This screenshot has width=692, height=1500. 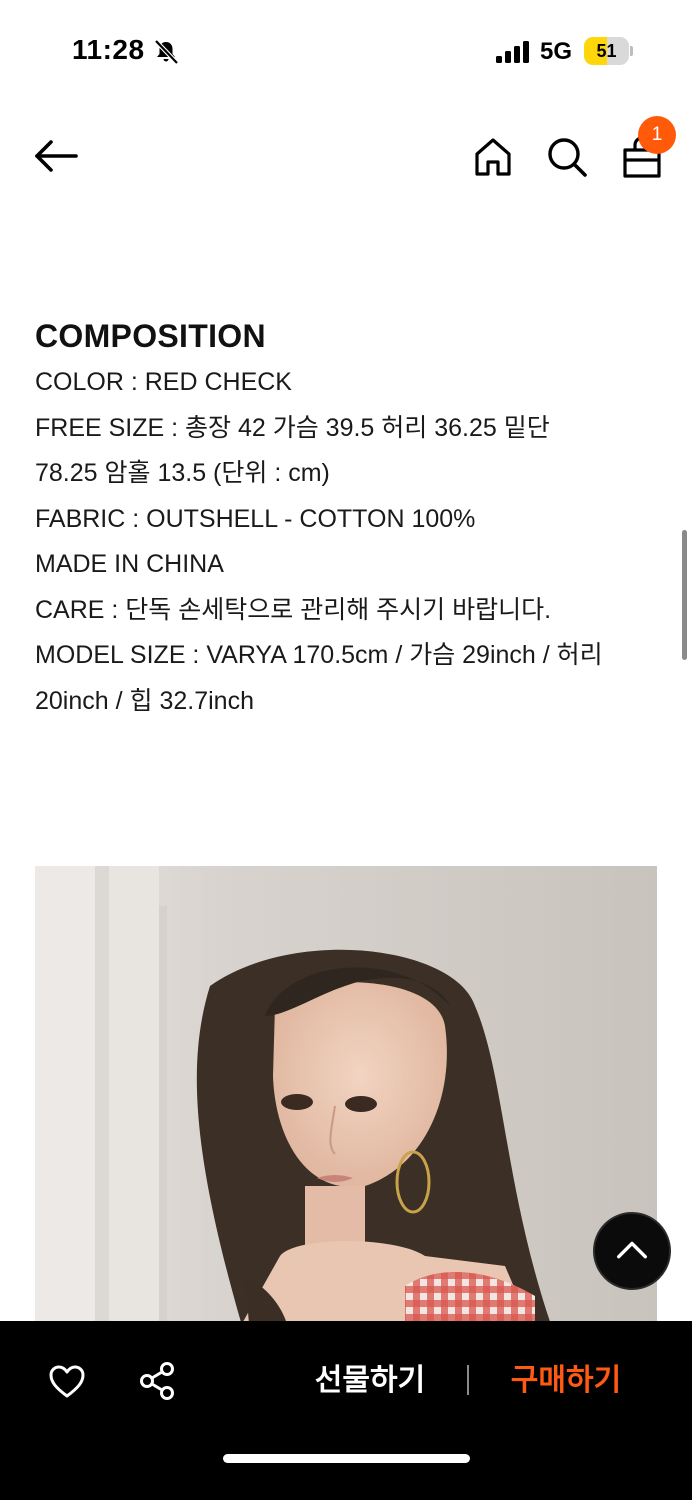 I want to click on home-button, so click(x=493, y=157).